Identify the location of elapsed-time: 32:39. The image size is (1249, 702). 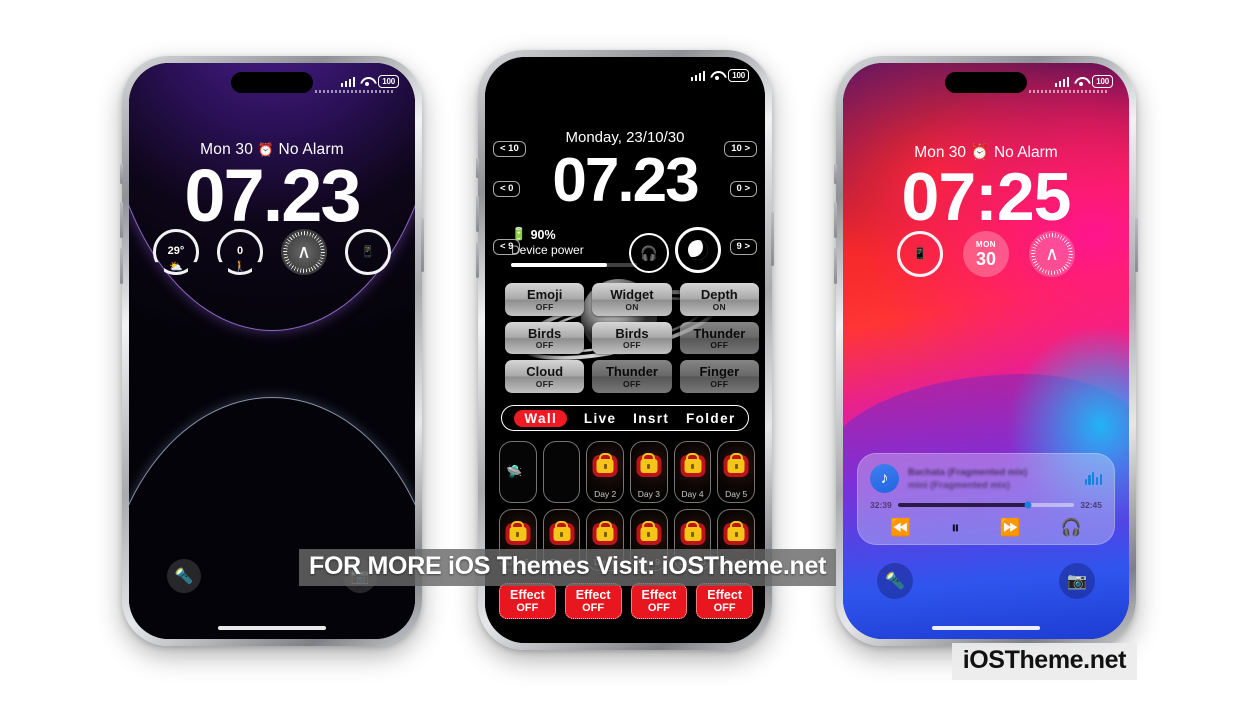
(881, 505).